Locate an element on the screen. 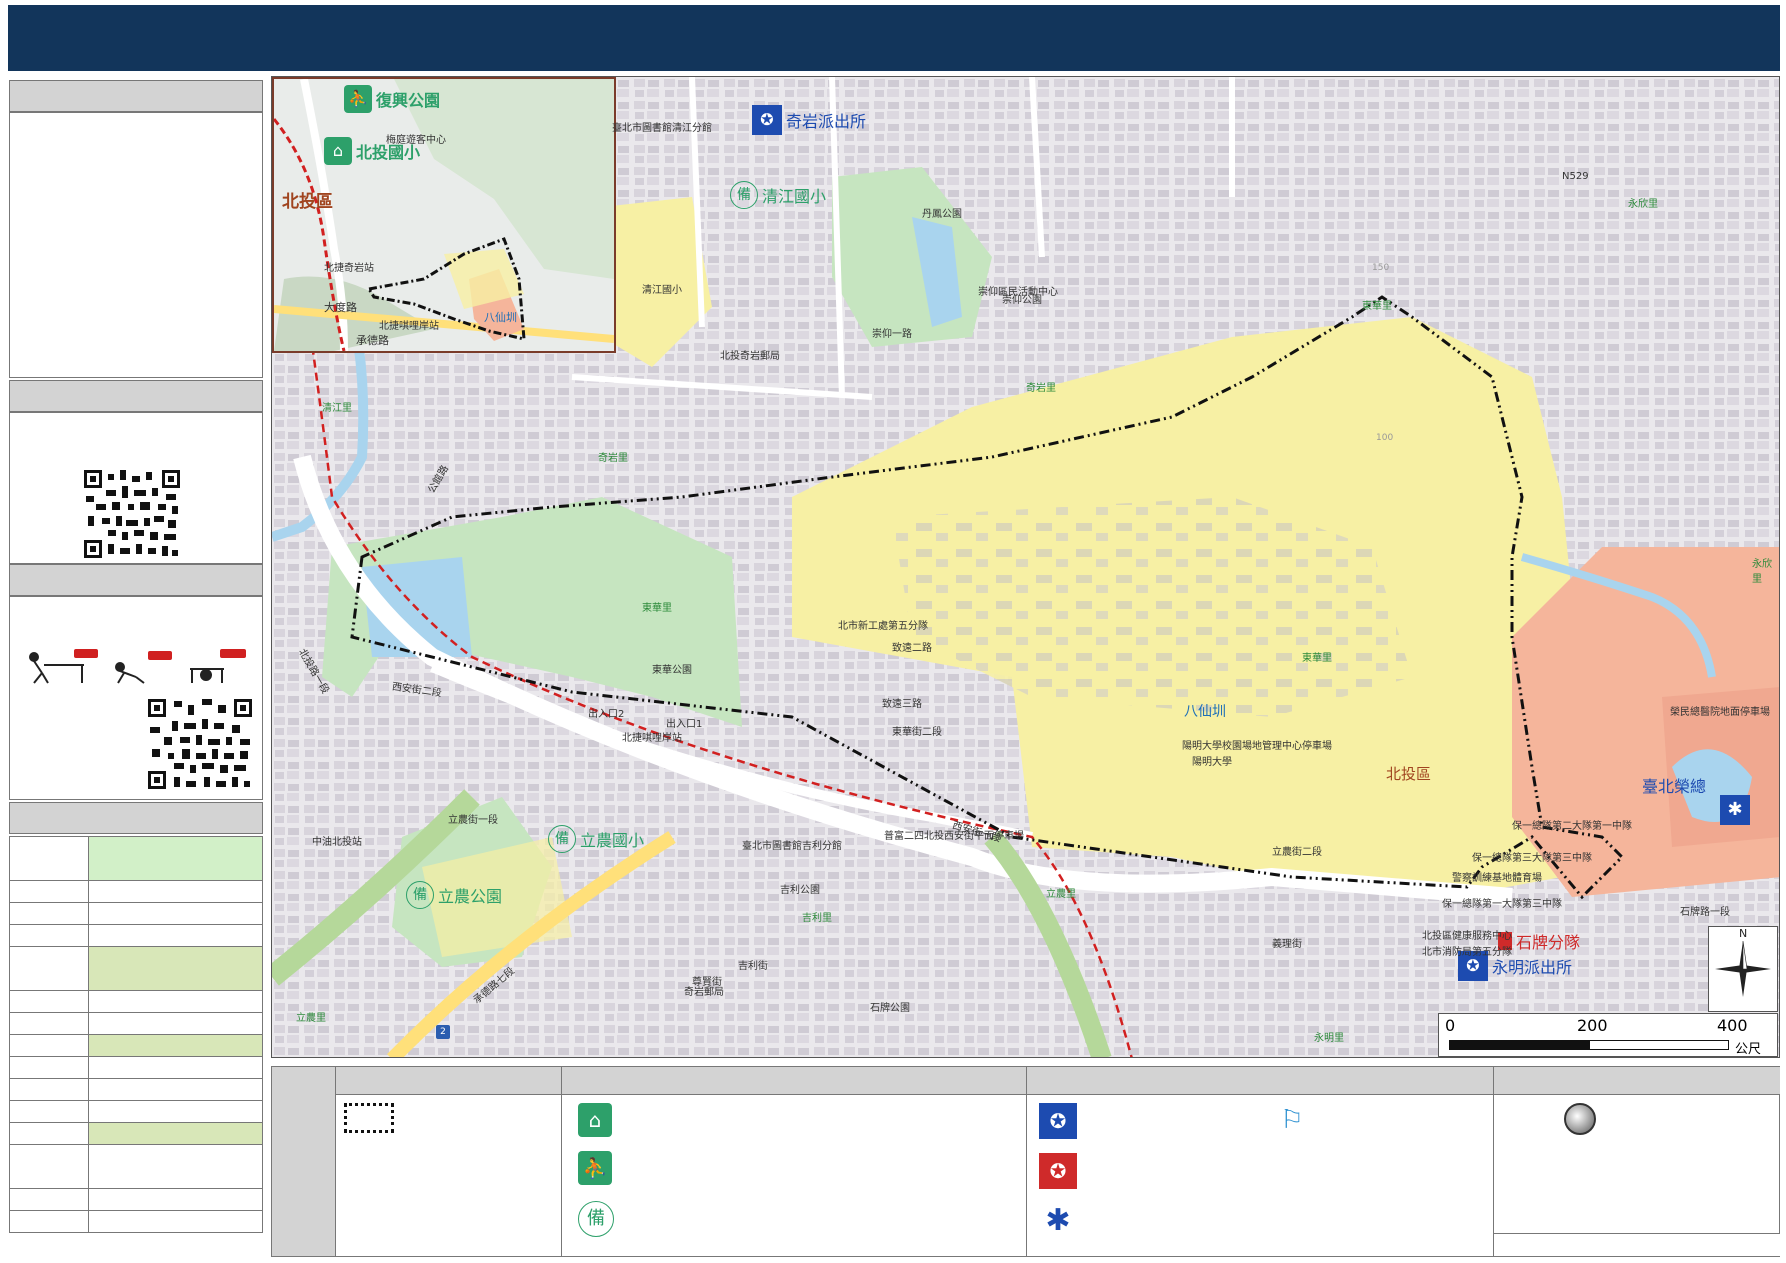  boundary-symbol is located at coordinates (369, 1118).